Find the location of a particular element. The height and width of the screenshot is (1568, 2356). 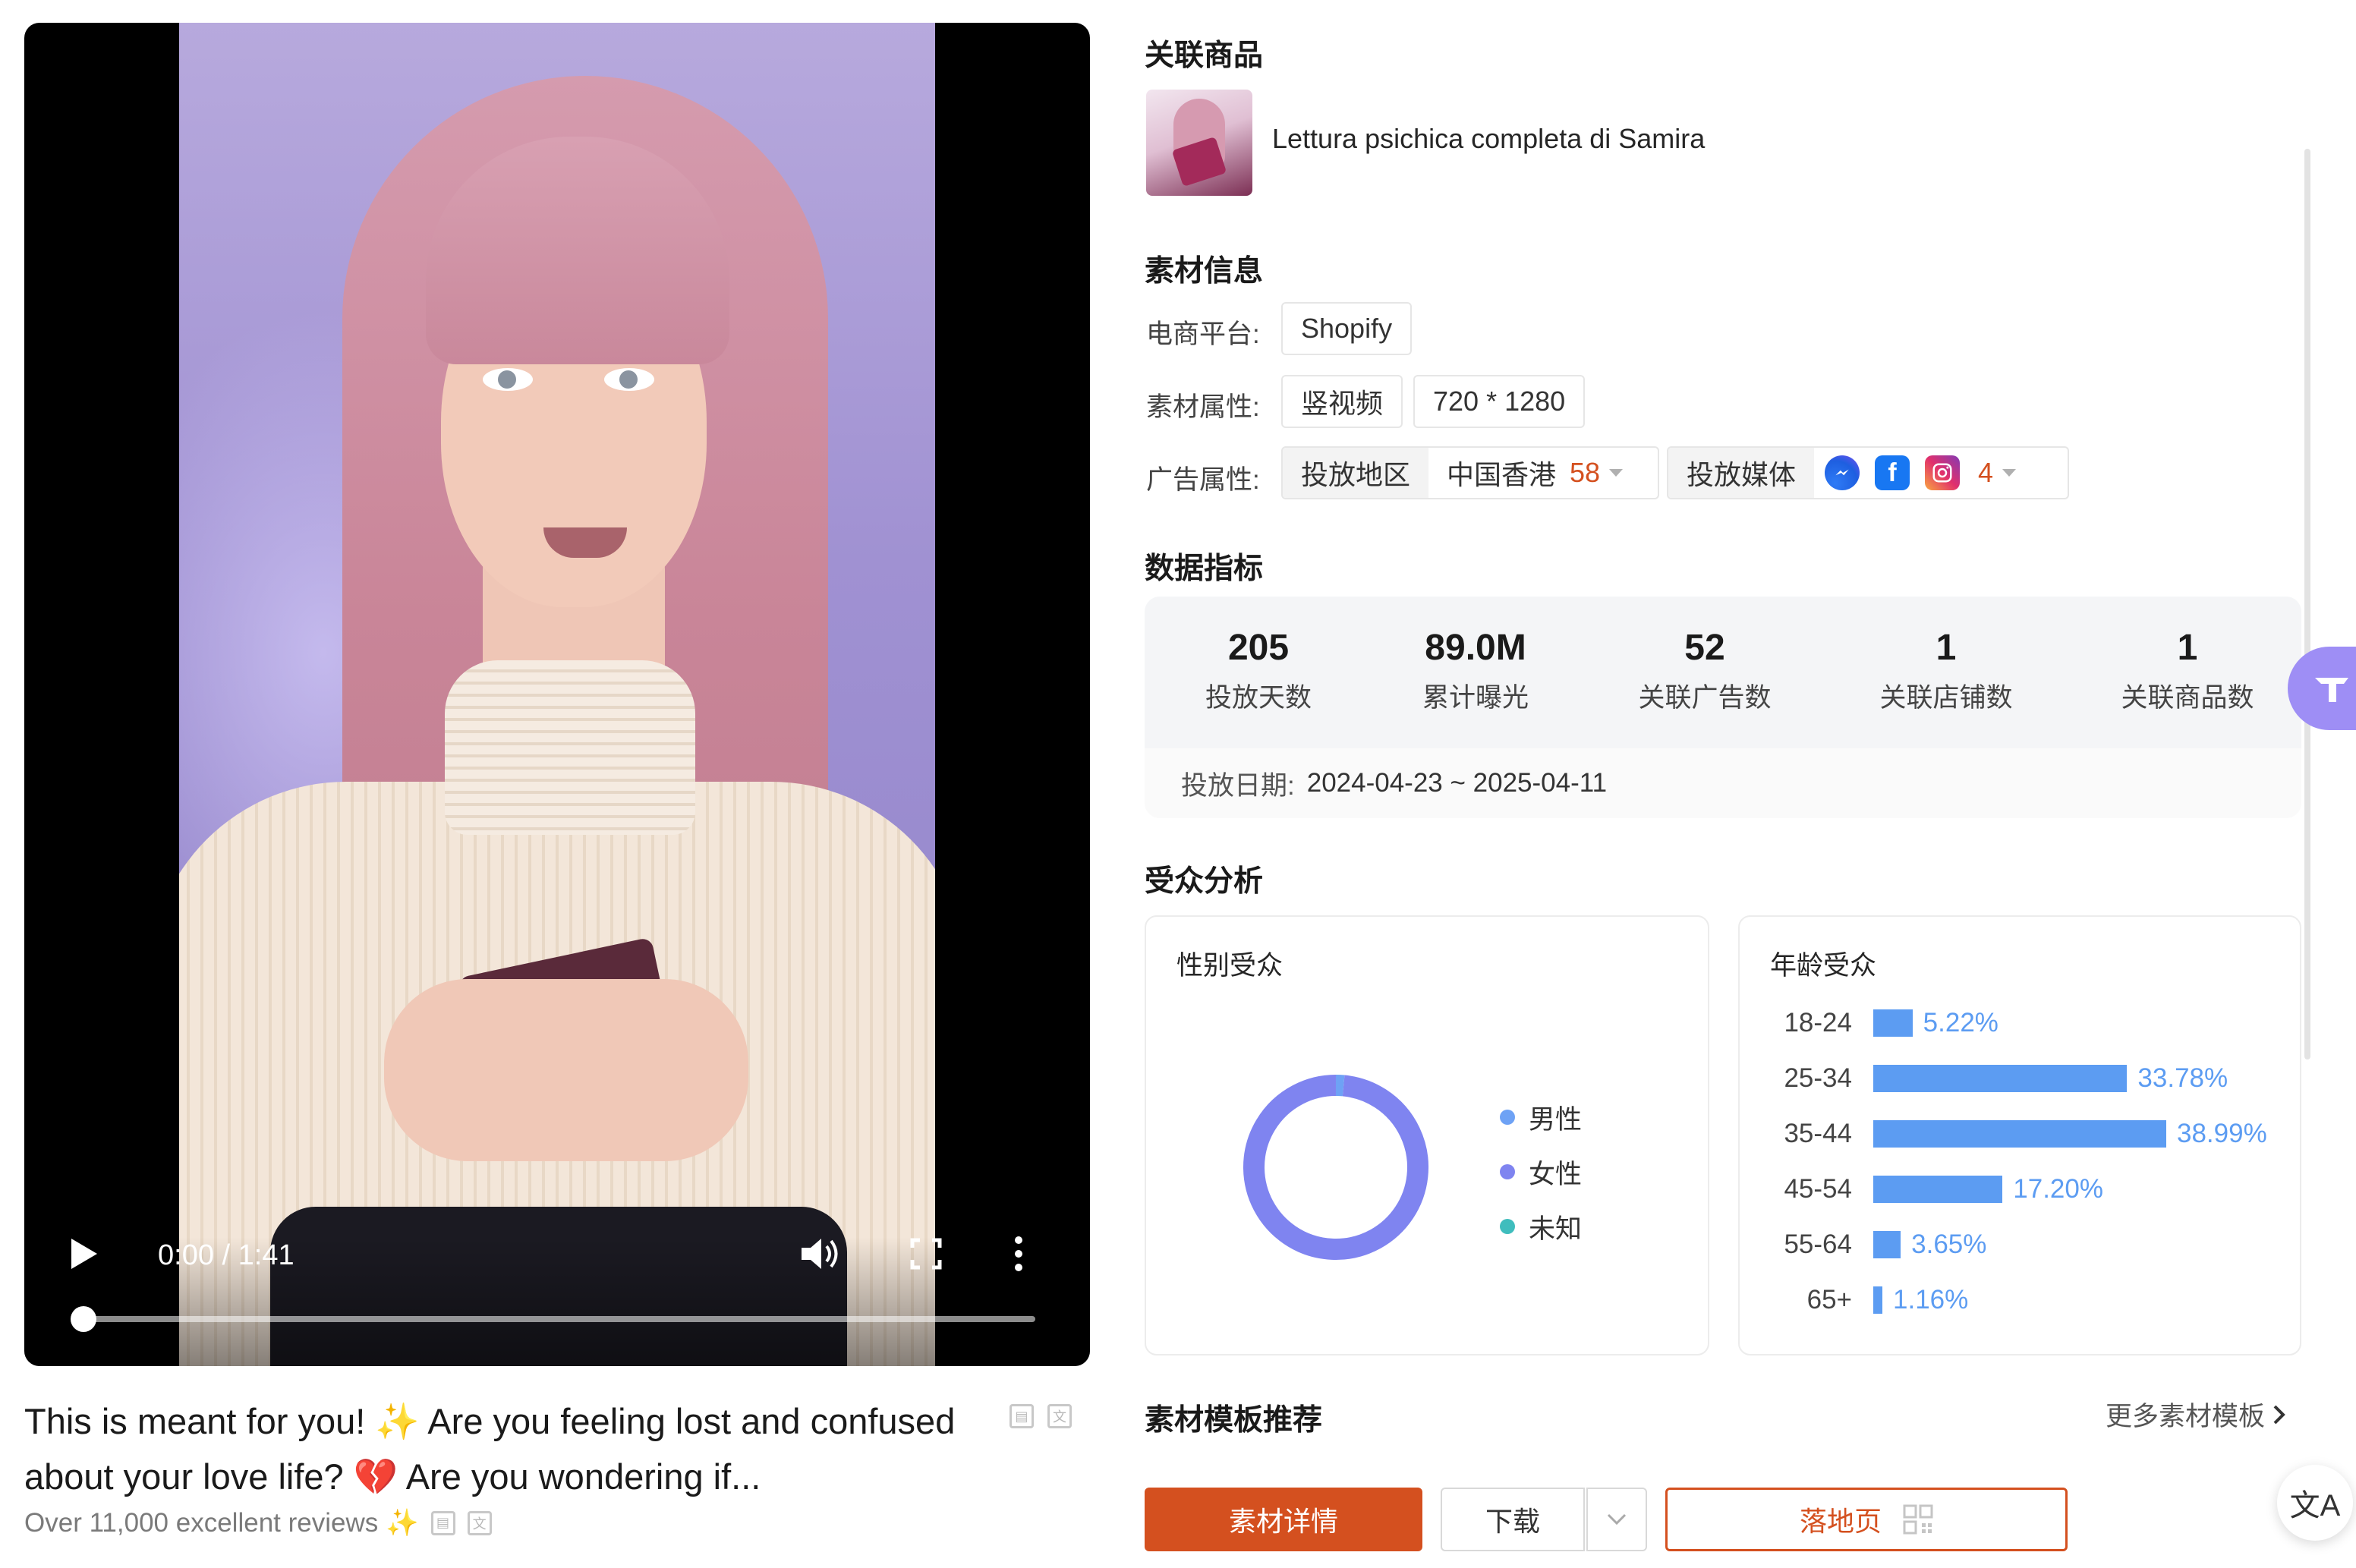

metric-products: 1 关联商品数 is located at coordinates (2187, 671).